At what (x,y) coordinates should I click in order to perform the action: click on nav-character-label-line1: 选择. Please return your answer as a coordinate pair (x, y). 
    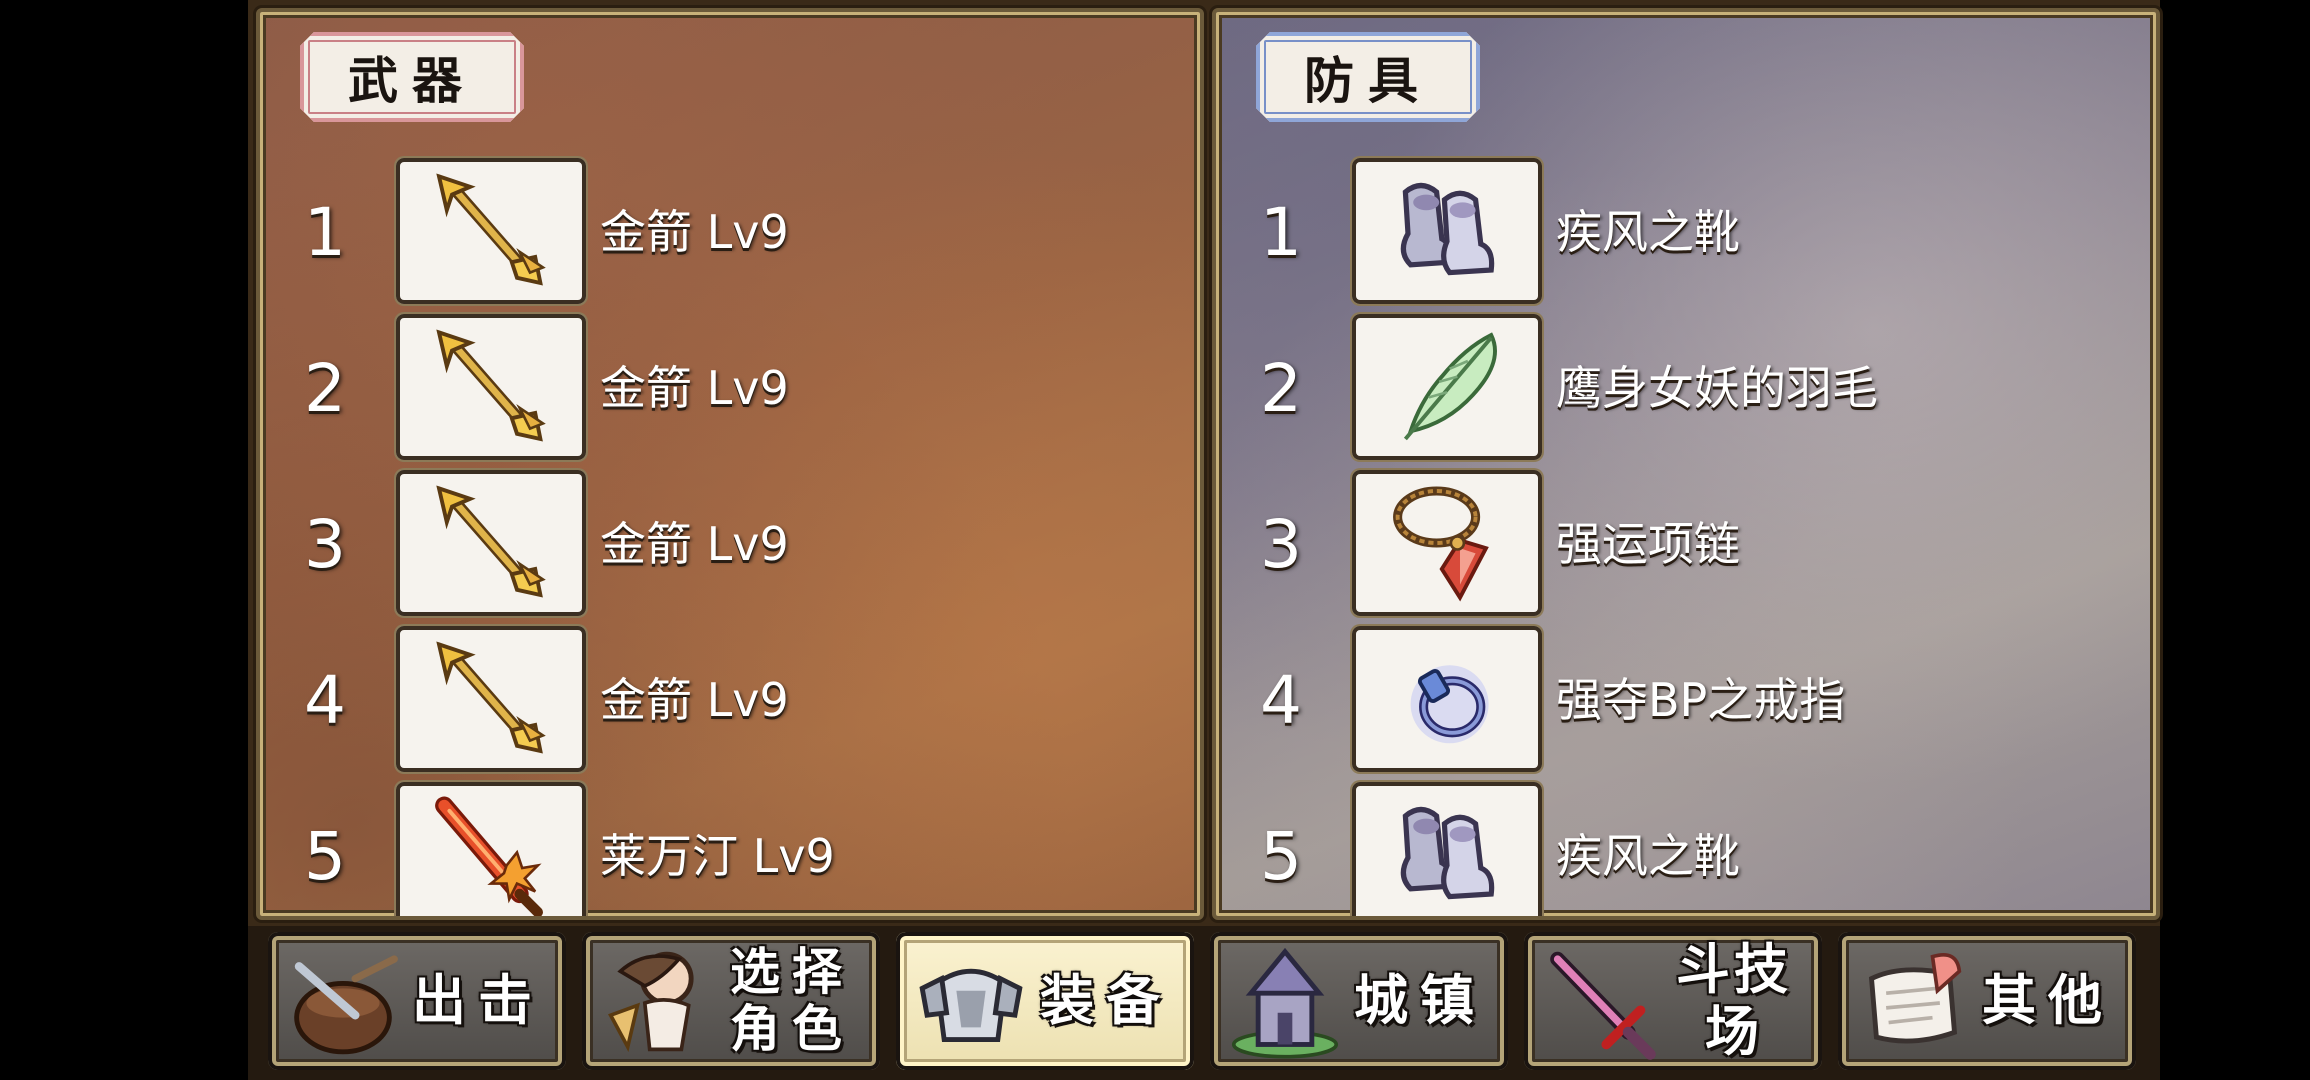
    Looking at the image, I should click on (792, 971).